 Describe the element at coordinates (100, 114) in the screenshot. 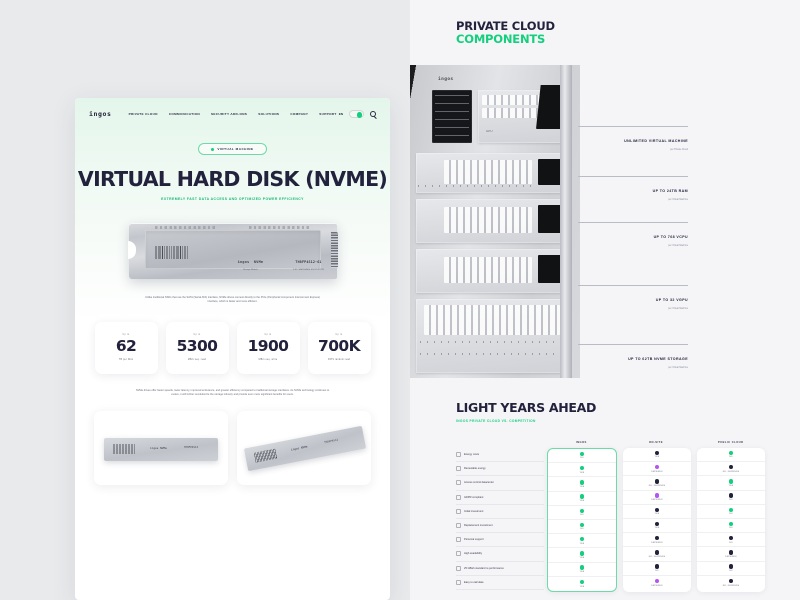

I see `site-logo: ingos` at that location.